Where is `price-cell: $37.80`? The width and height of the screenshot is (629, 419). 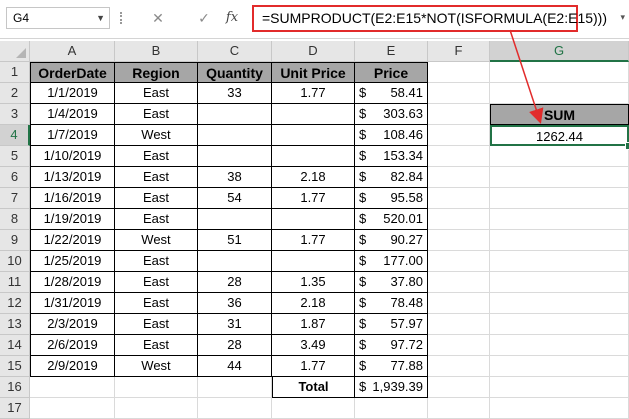 price-cell: $37.80 is located at coordinates (391, 282).